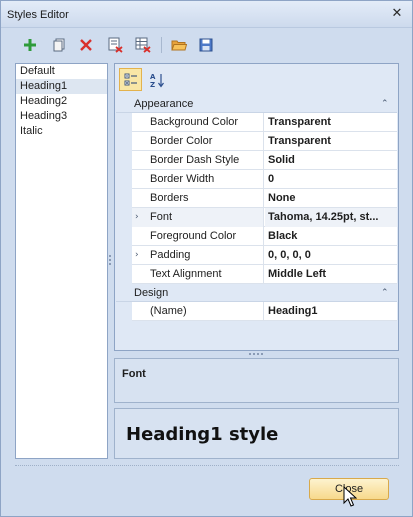  I want to click on sort-az-icon: A Z, so click(157, 80).